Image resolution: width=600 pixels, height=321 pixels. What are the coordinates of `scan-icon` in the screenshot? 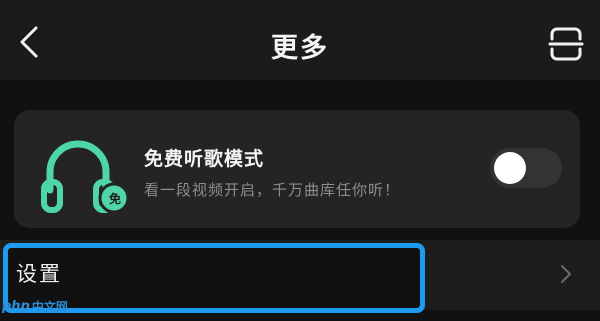 It's located at (566, 44).